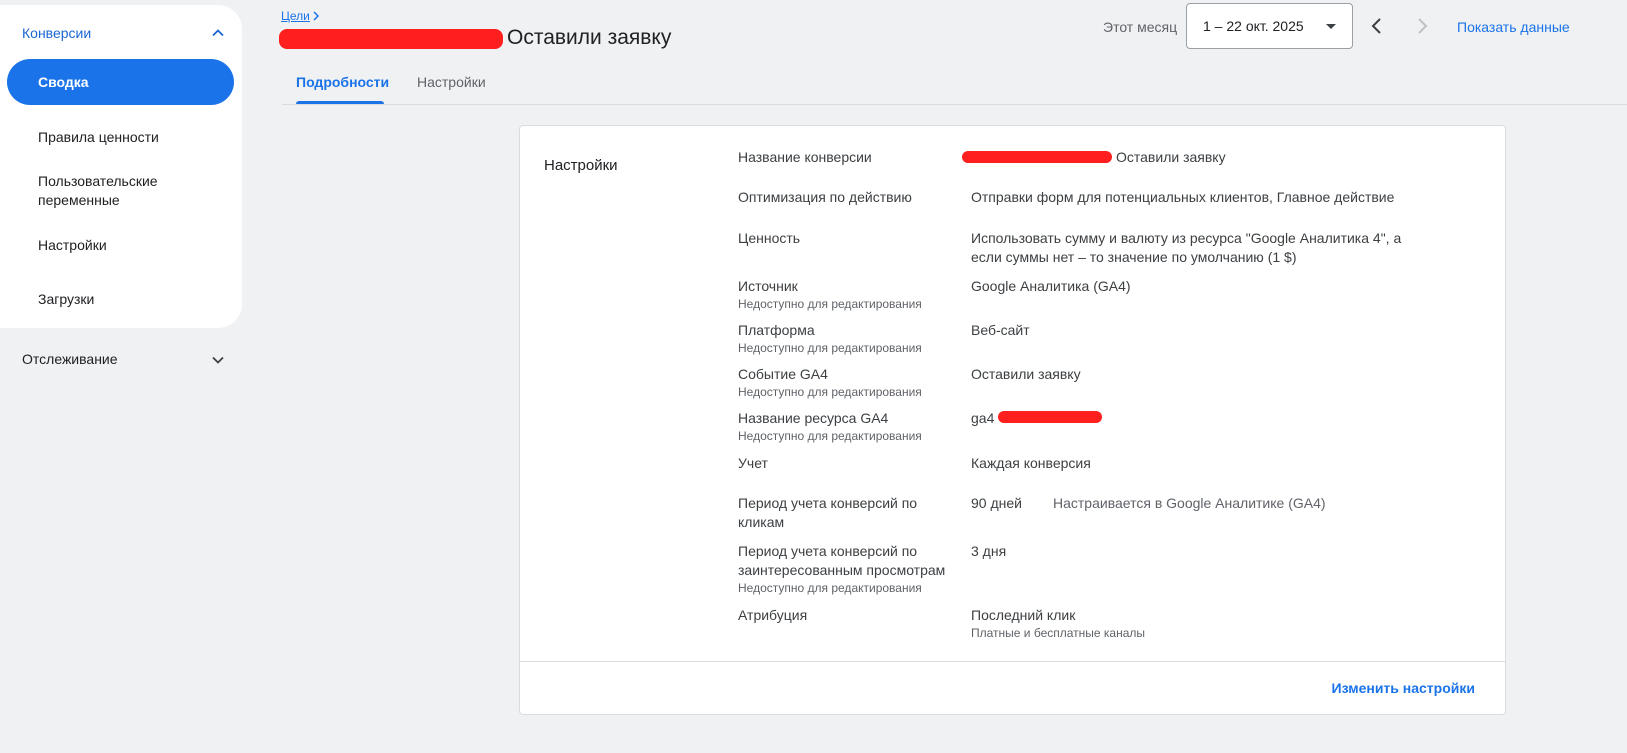 The width and height of the screenshot is (1627, 753). Describe the element at coordinates (123, 34) in the screenshot. I see `sidebar-group-conversions: Конверсии` at that location.